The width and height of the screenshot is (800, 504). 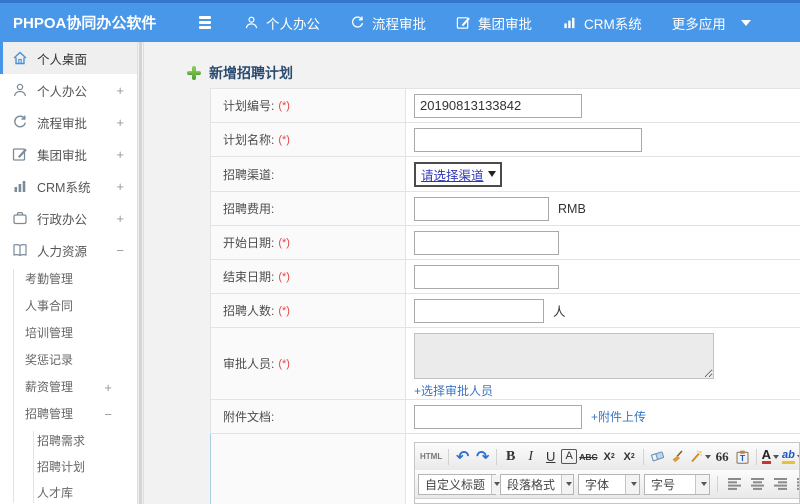 I want to click on font-size-select: 字号, so click(x=677, y=484).